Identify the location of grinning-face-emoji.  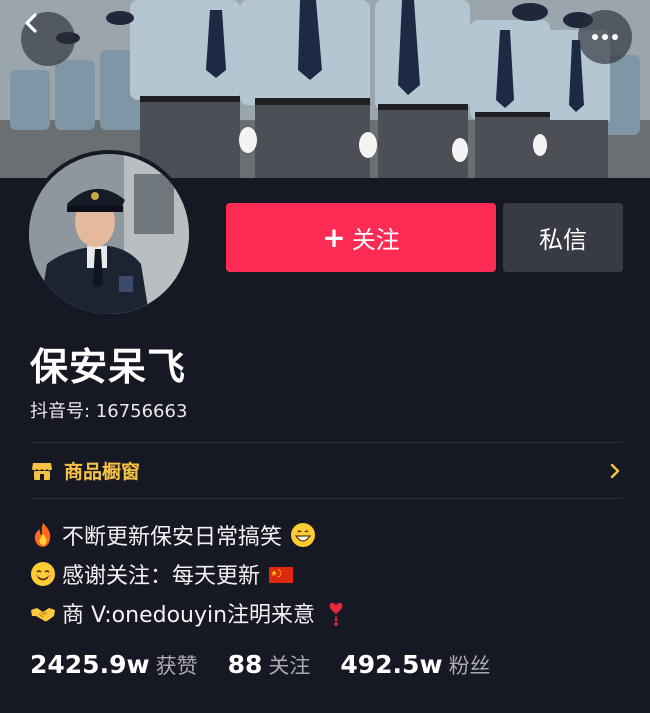
(303, 534).